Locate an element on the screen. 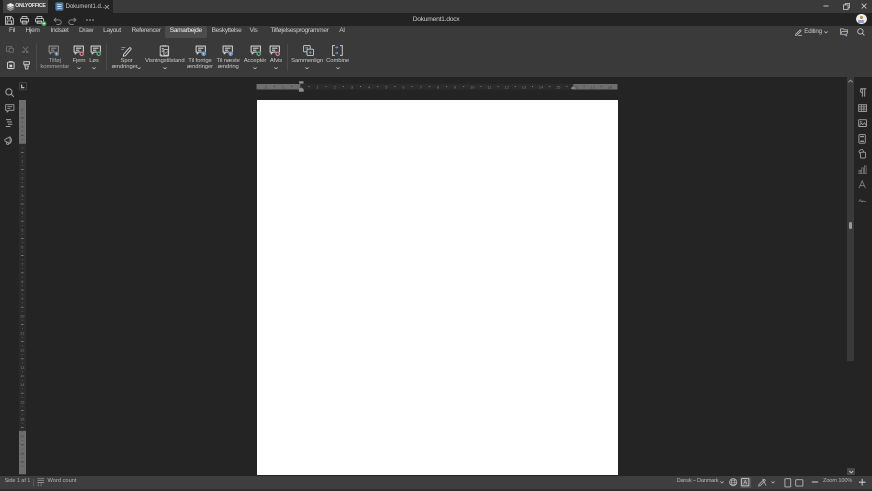 Image resolution: width=872 pixels, height=491 pixels. svg-text: A is located at coordinates (745, 484).